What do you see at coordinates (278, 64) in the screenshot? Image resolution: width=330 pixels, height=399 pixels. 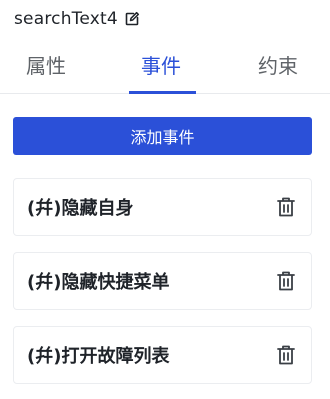 I see `tab-constraints: 约束` at bounding box center [278, 64].